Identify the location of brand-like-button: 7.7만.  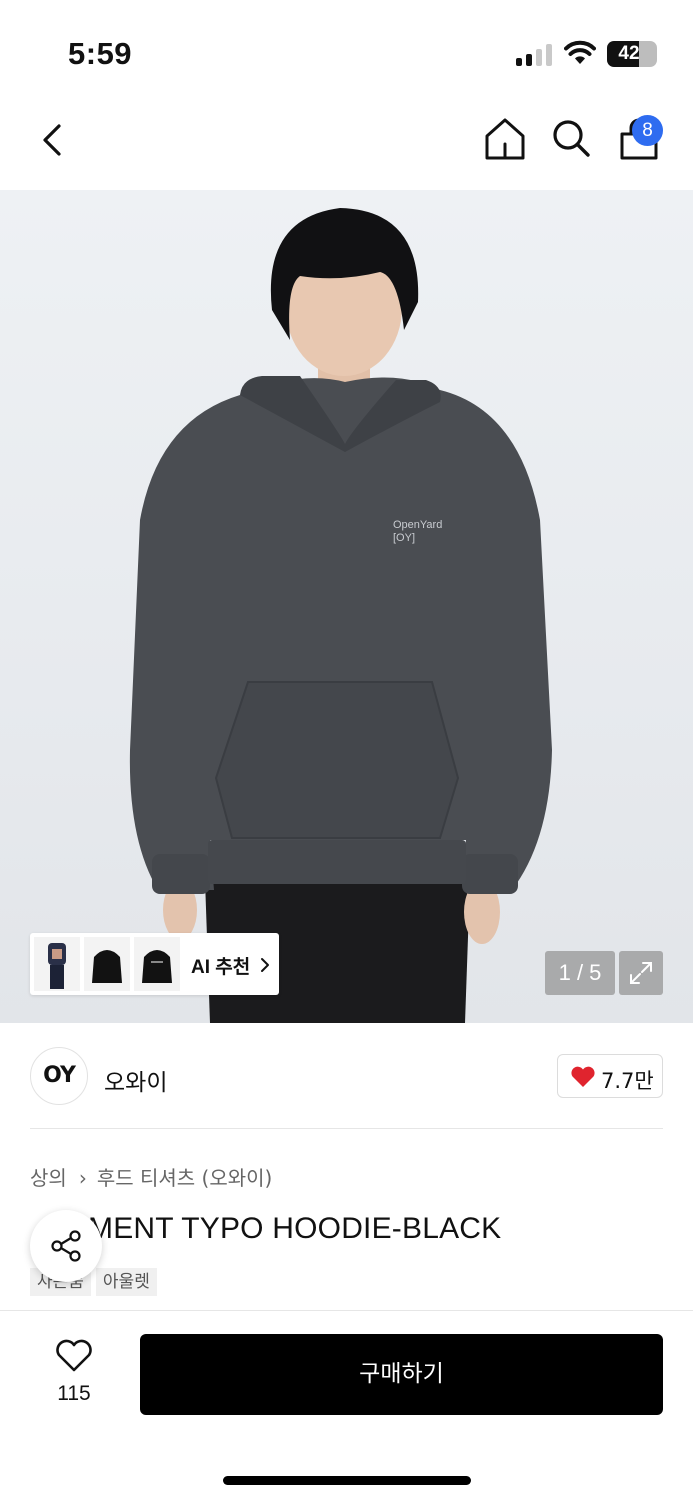
(610, 1076).